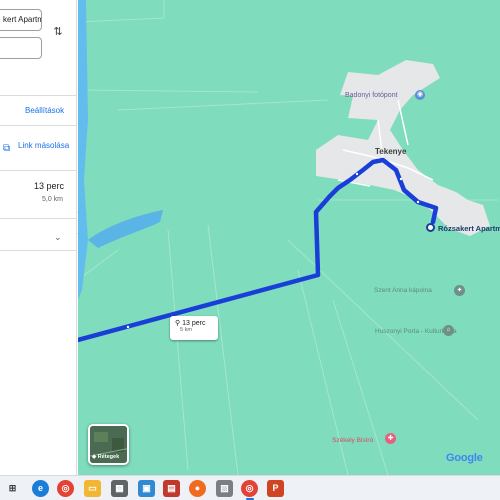 Image resolution: width=500 pixels, height=500 pixels. Describe the element at coordinates (92, 488) in the screenshot. I see `file-explorer-icon: ▭` at that location.